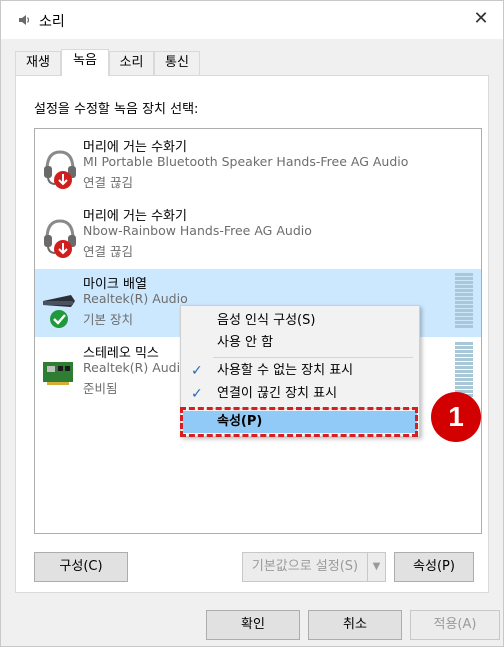 This screenshot has width=504, height=647. I want to click on device-name: 스테레오 믹스, so click(121, 353).